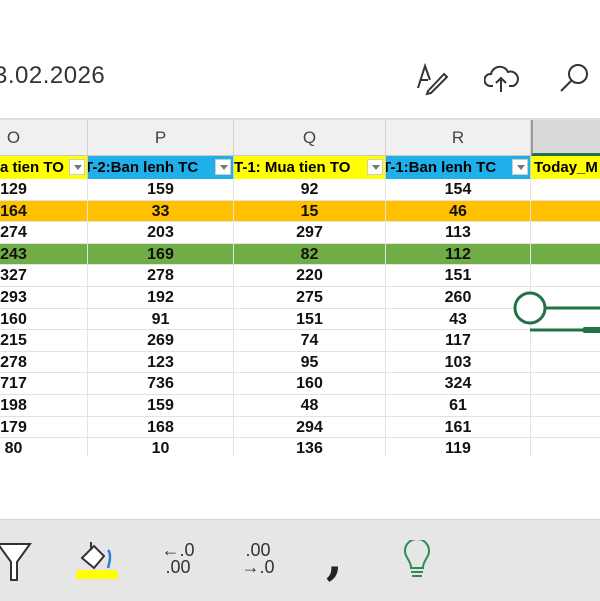 This screenshot has width=600, height=601. Describe the element at coordinates (143, 167) in the screenshot. I see `field-label: T-2:Ban lenh TC` at that location.